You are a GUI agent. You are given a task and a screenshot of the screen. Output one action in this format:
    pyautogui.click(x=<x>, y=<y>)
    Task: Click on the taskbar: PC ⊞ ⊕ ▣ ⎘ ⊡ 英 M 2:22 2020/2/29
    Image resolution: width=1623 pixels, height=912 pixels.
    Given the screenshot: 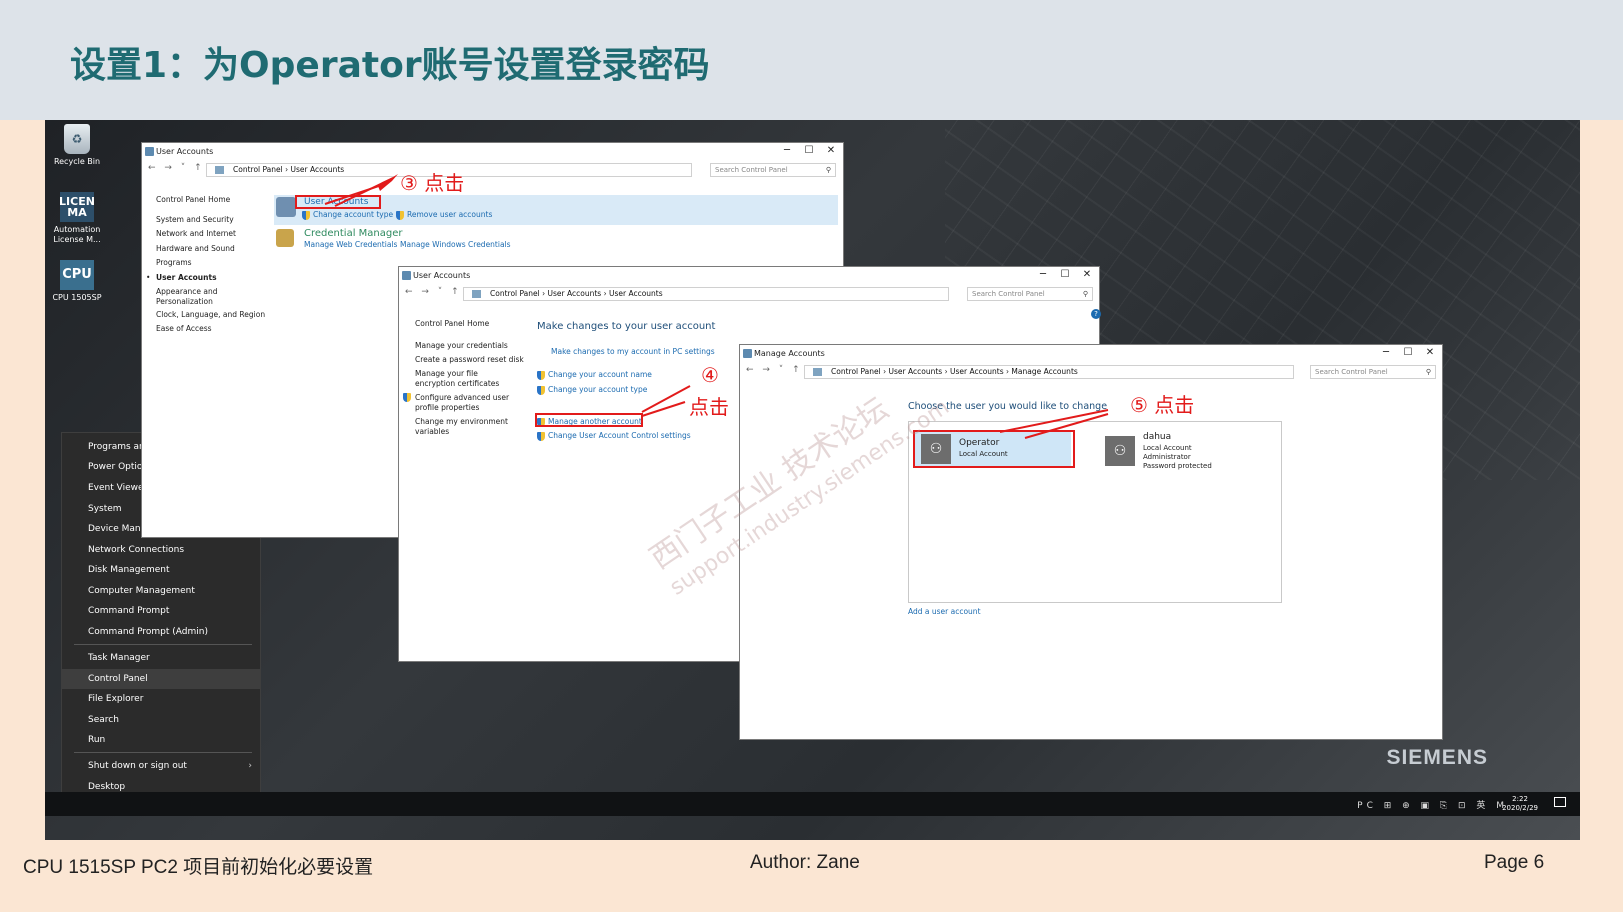 What is the action you would take?
    pyautogui.click(x=812, y=804)
    